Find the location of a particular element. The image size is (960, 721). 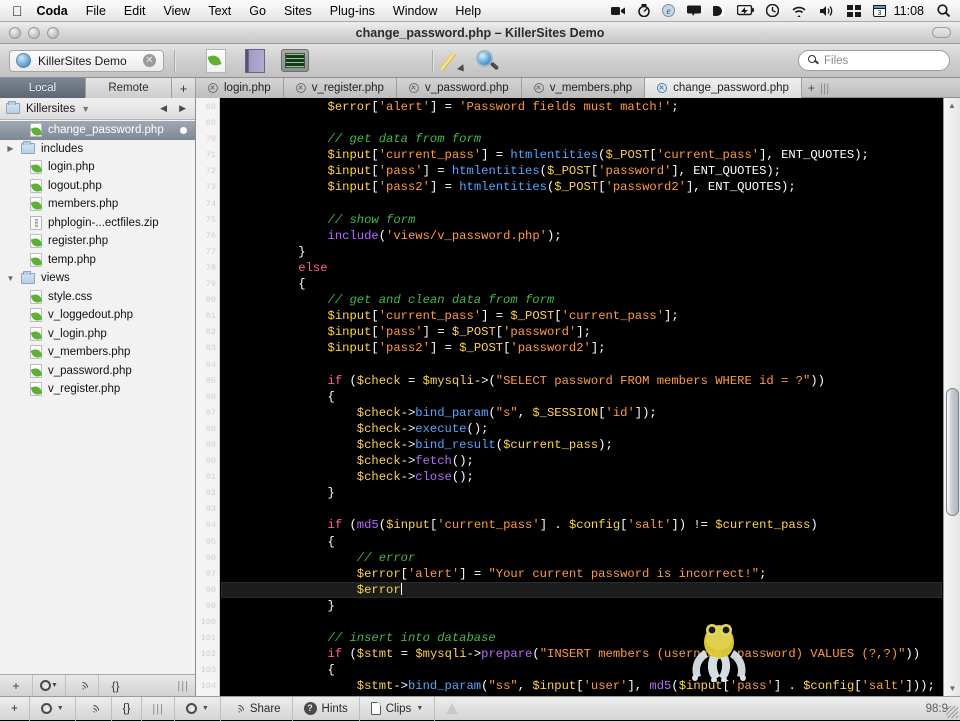

menu-item-plugins: Plug-ins is located at coordinates (352, 11).